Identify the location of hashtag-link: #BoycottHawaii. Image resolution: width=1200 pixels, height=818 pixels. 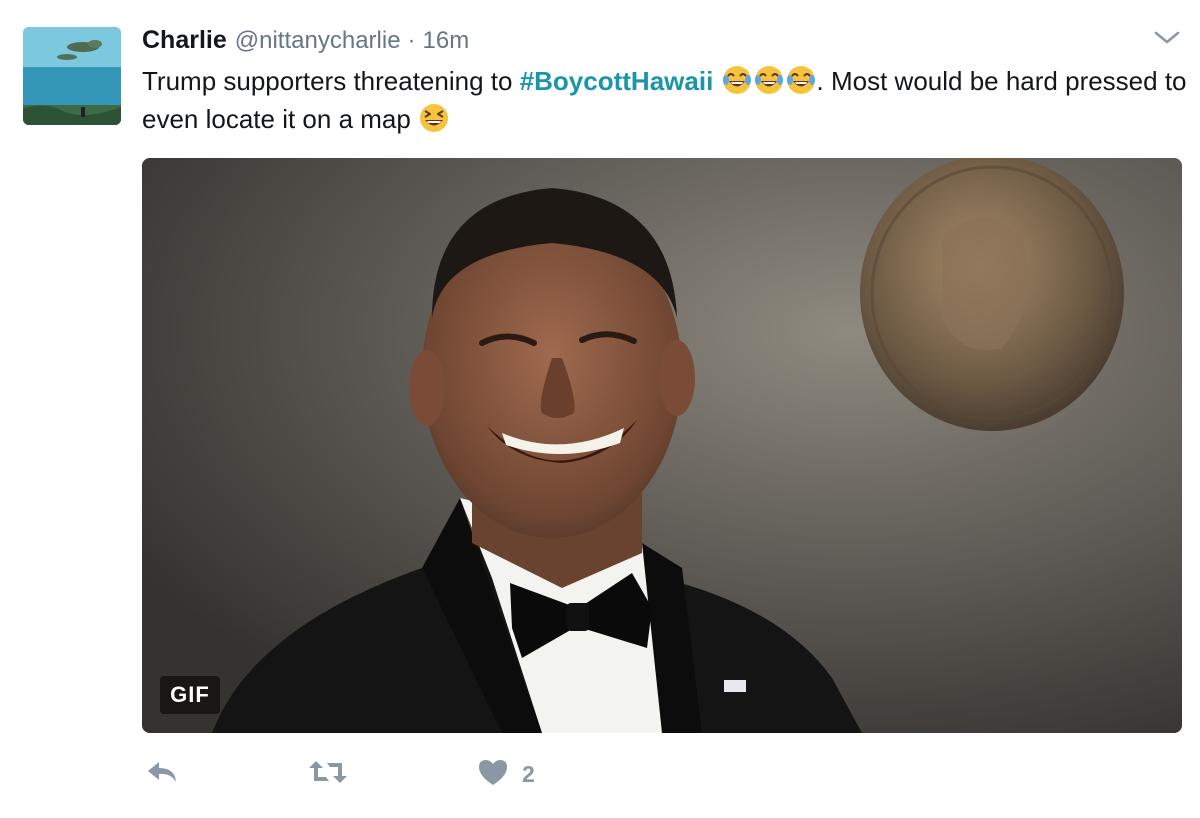
(617, 81).